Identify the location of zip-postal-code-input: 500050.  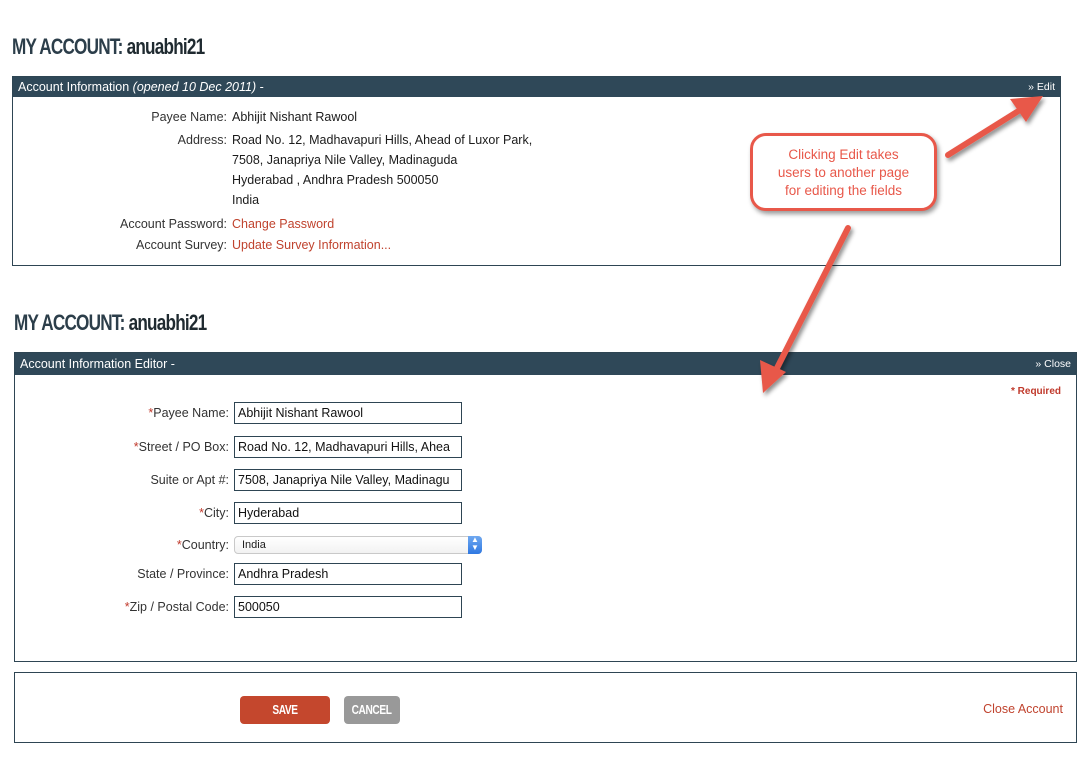
(348, 607).